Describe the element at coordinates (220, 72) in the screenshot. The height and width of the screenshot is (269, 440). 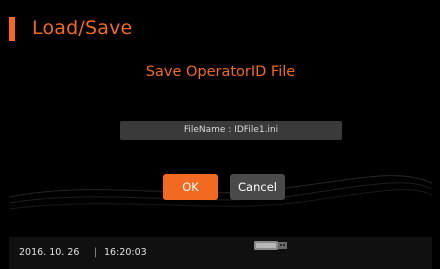
I see `dialog-title: Save OperatorID File` at that location.